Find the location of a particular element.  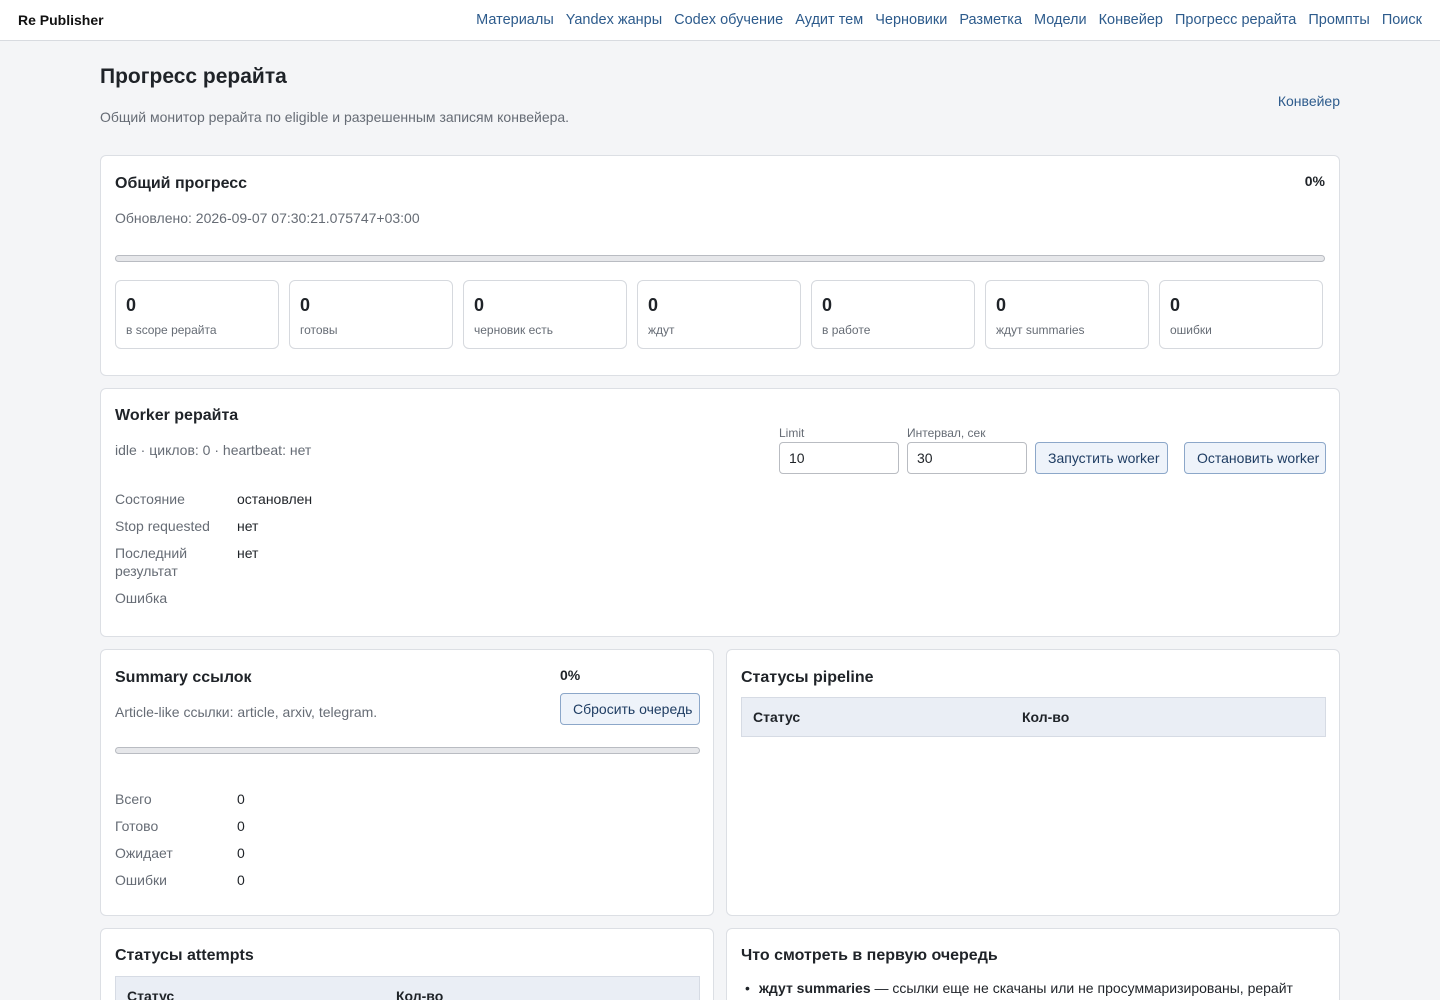

overall-progress-bar is located at coordinates (720, 258).